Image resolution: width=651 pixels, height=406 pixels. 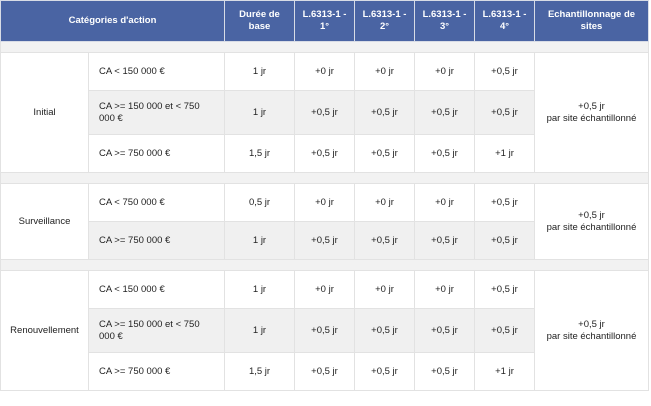 I want to click on header-echantillonnage: Echantillonnage de sites, so click(x=591, y=21).